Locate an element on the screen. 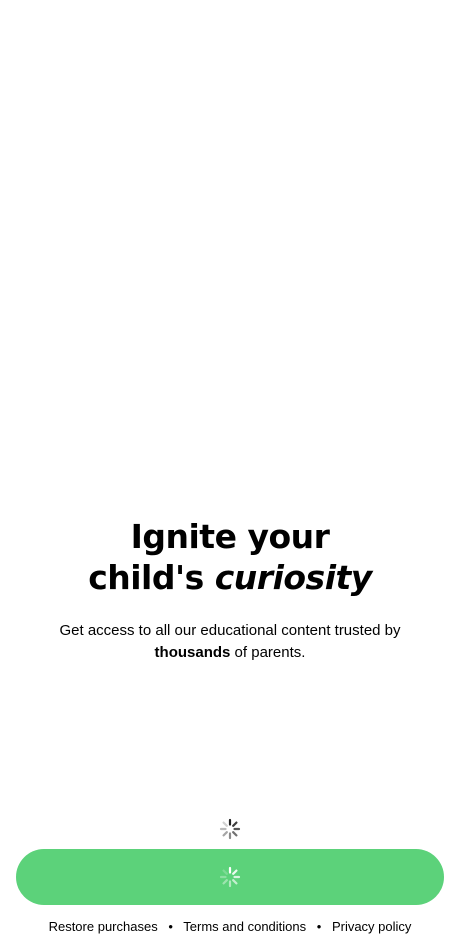 The width and height of the screenshot is (460, 950). page-title: Ignite your child's curiosity is located at coordinates (230, 557).